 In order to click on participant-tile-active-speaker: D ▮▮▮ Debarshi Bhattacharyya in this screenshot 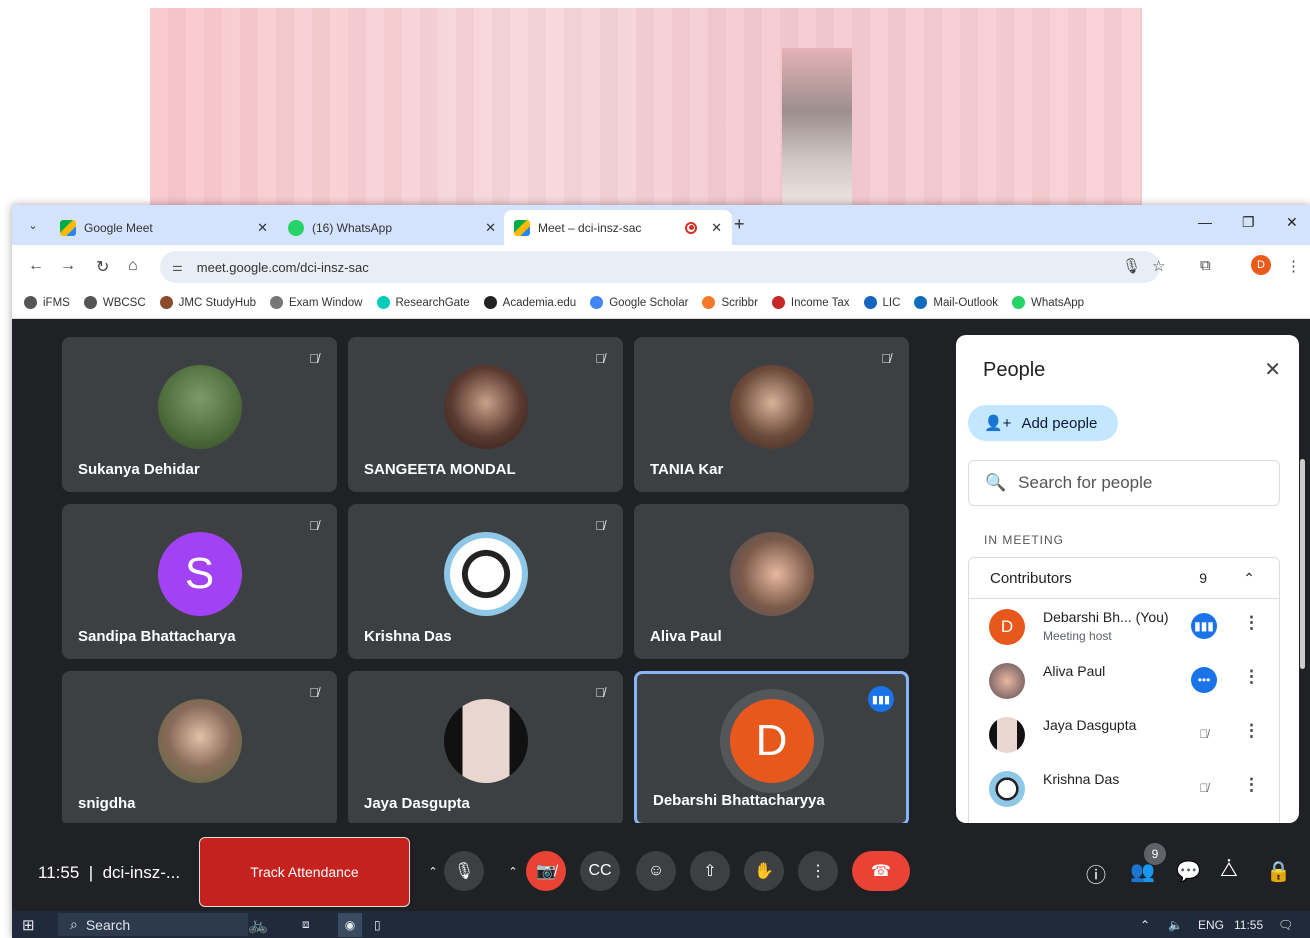, I will do `click(771, 748)`.